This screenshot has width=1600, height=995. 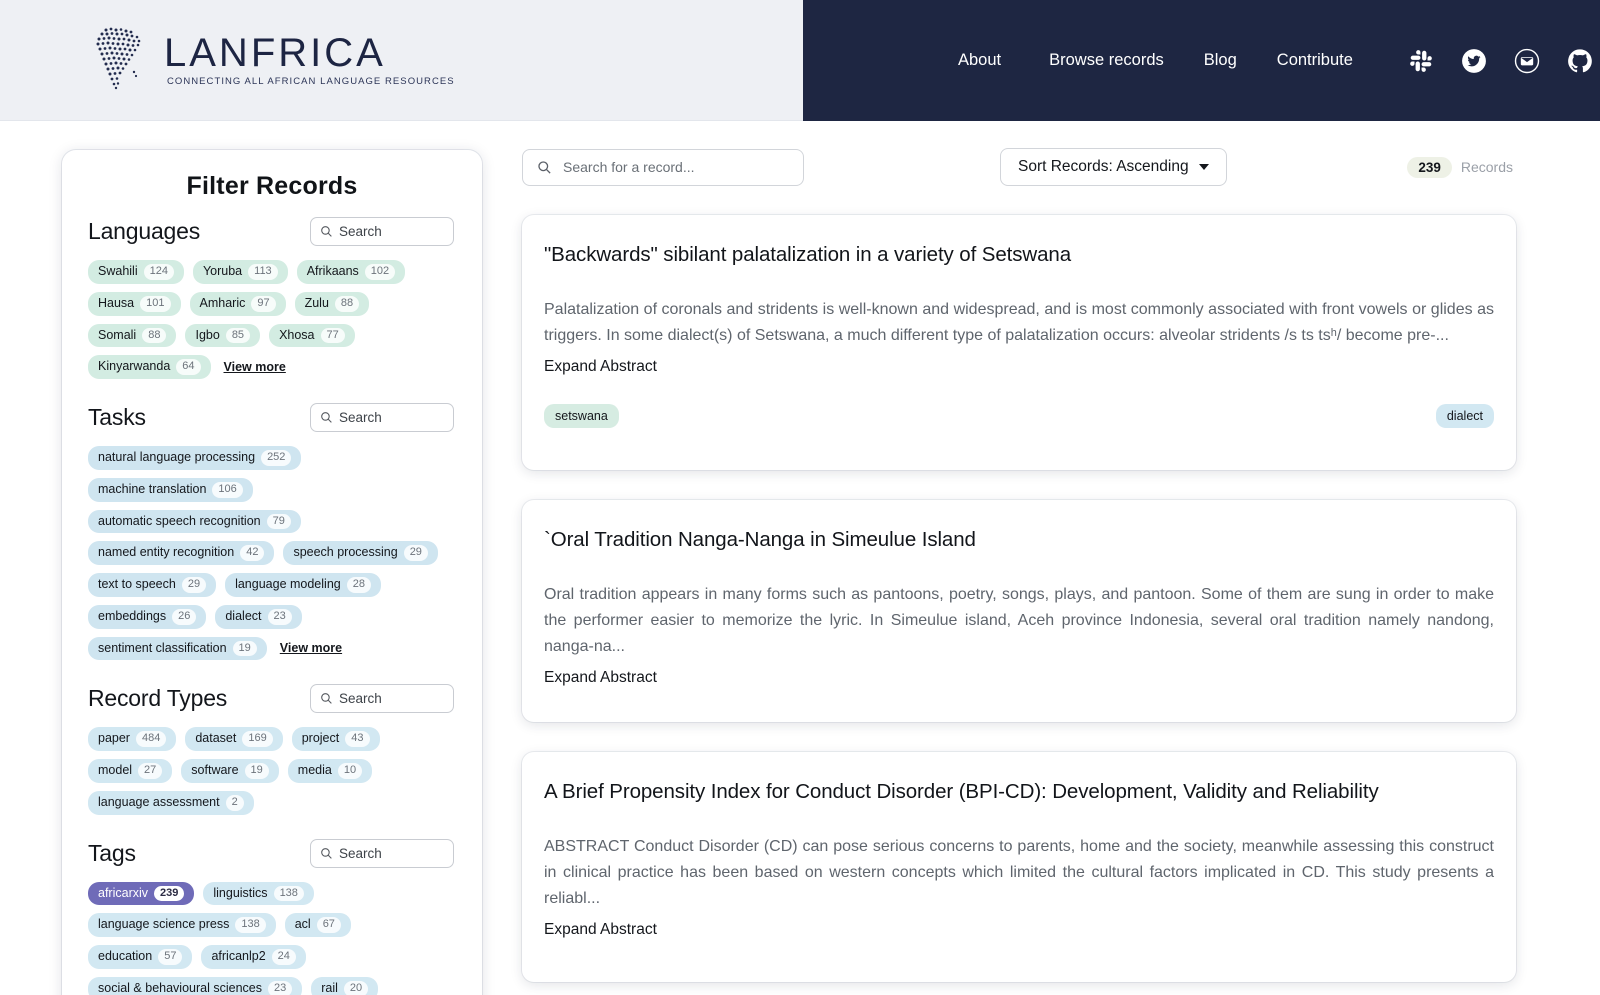 What do you see at coordinates (382, 417) in the screenshot?
I see `tasks-search-input: Search` at bounding box center [382, 417].